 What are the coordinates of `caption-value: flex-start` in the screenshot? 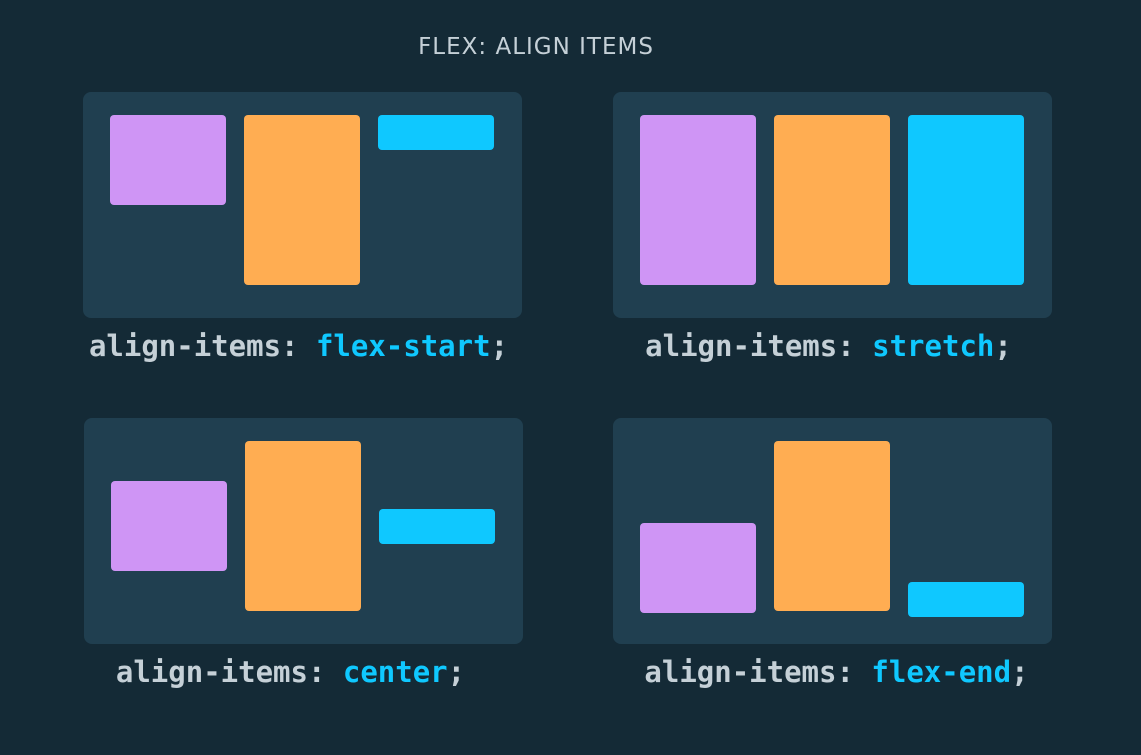 It's located at (403, 346).